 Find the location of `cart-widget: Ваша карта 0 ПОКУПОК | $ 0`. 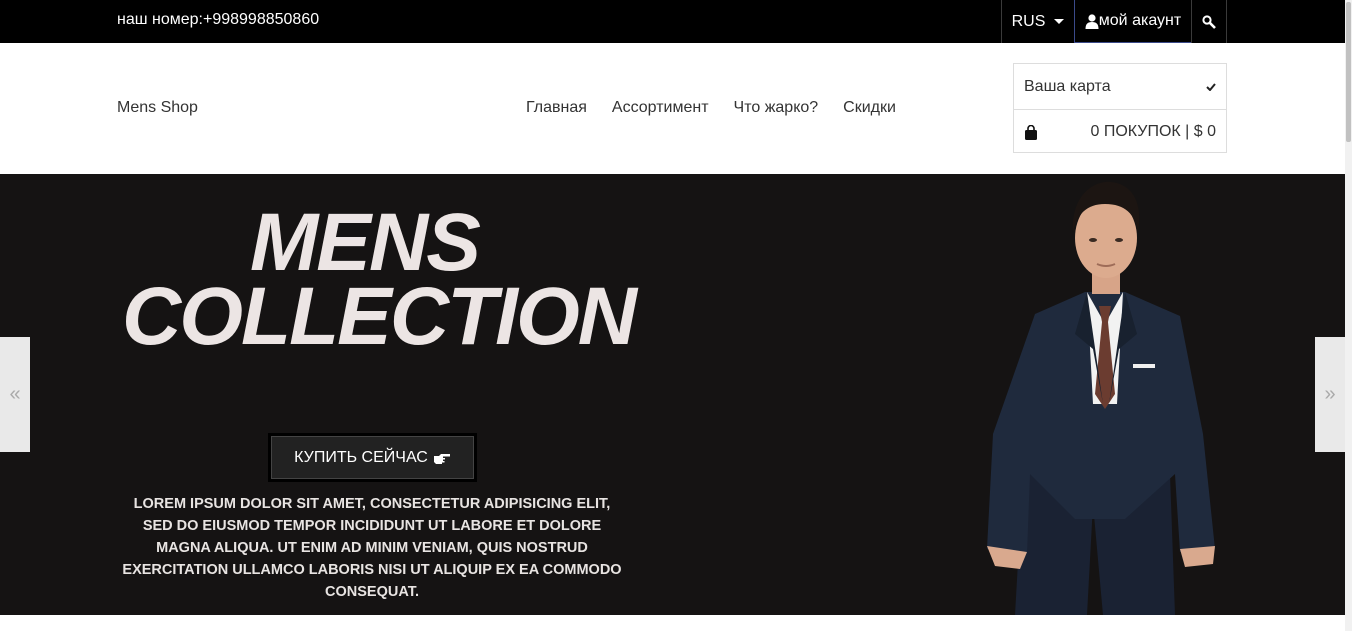

cart-widget: Ваша карта 0 ПОКУПОК | $ 0 is located at coordinates (1120, 108).